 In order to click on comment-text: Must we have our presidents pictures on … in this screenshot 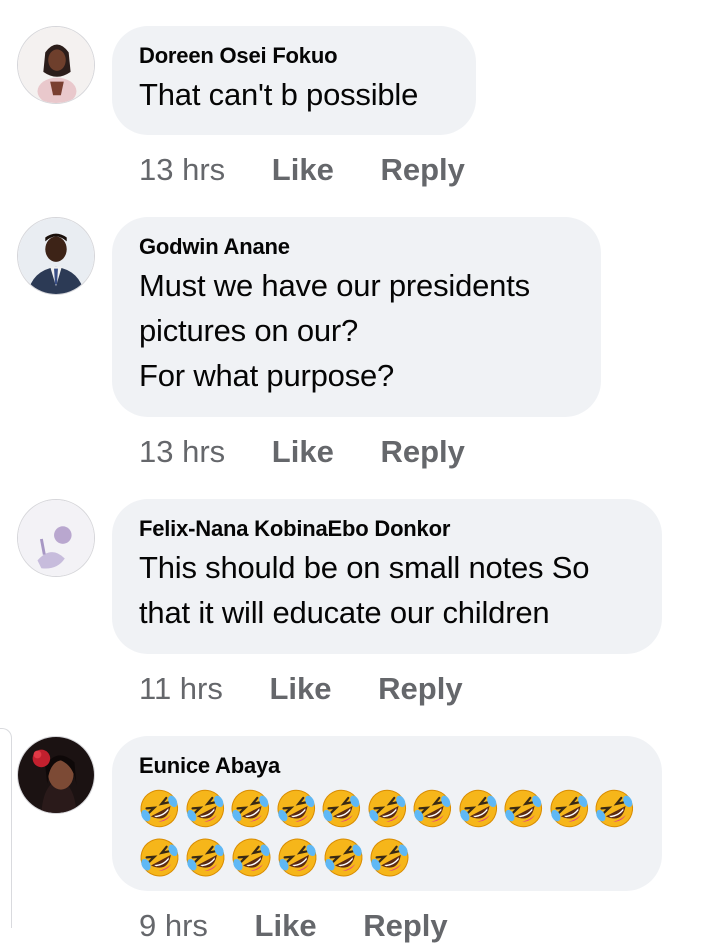, I will do `click(334, 330)`.